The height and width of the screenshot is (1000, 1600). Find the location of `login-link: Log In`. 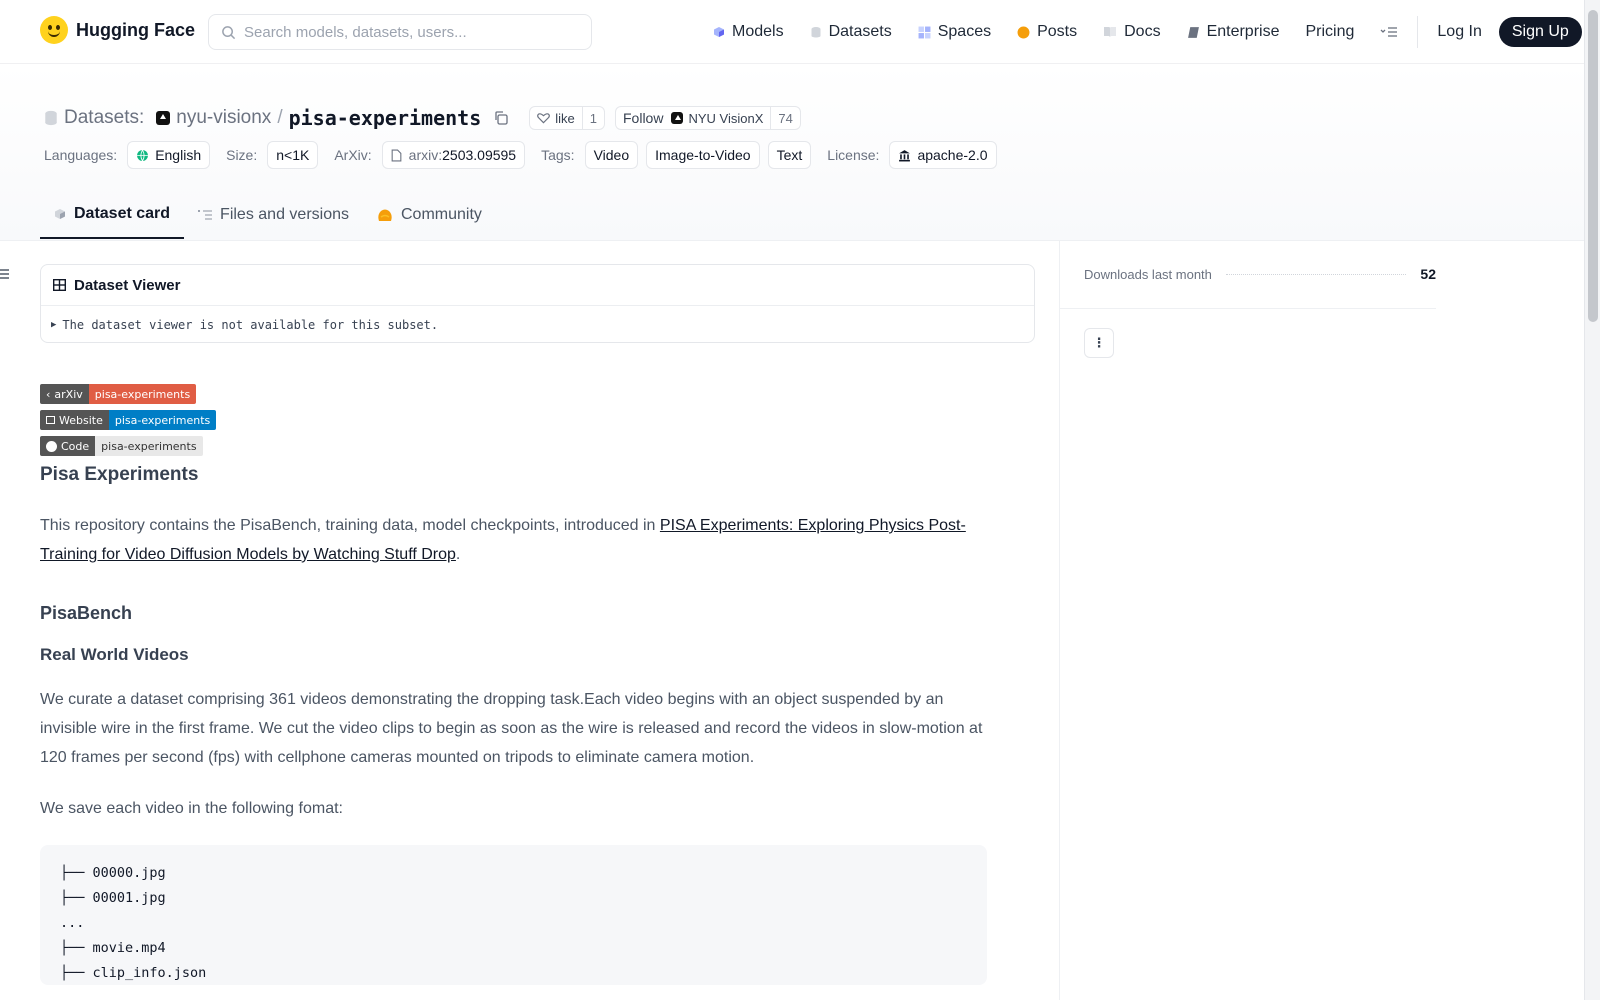

login-link: Log In is located at coordinates (1459, 32).